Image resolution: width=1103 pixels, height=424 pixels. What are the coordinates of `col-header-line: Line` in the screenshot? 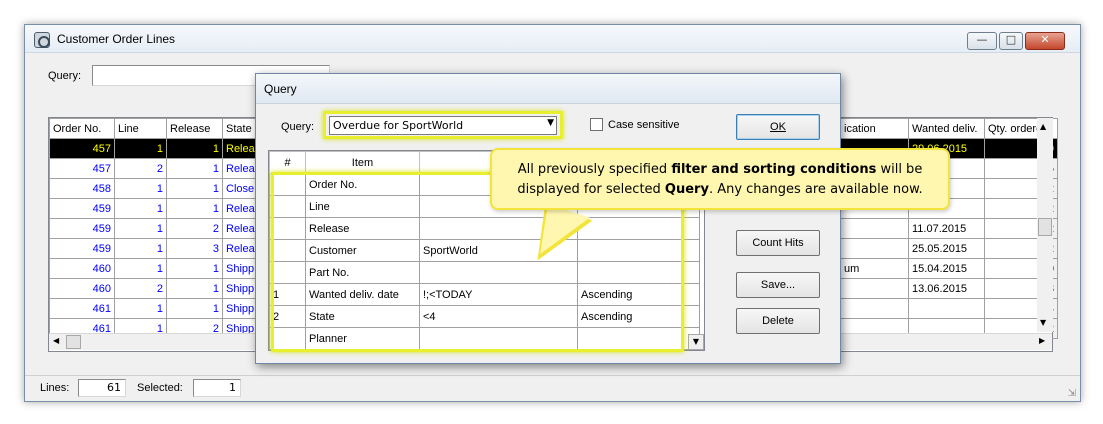 It's located at (140, 128).